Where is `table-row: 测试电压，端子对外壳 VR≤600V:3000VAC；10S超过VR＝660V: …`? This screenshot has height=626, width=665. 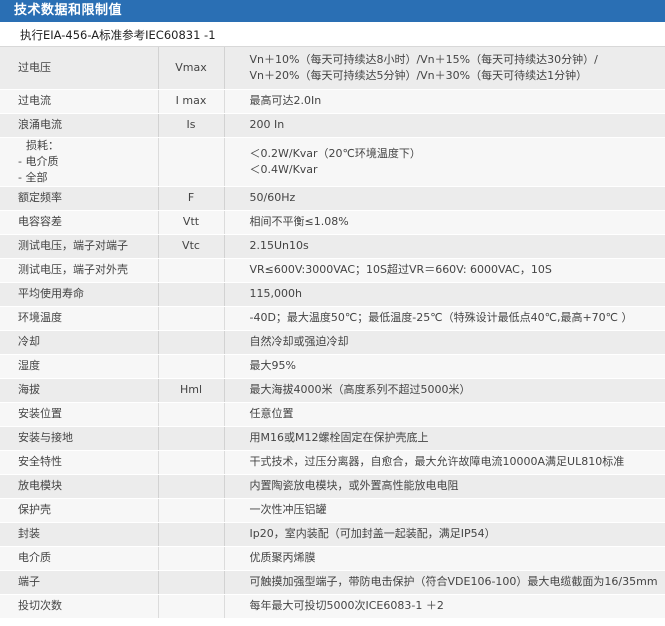
table-row: 测试电压，端子对外壳 VR≤600V:3000VAC；10S超过VR＝660V: … is located at coordinates (332, 270).